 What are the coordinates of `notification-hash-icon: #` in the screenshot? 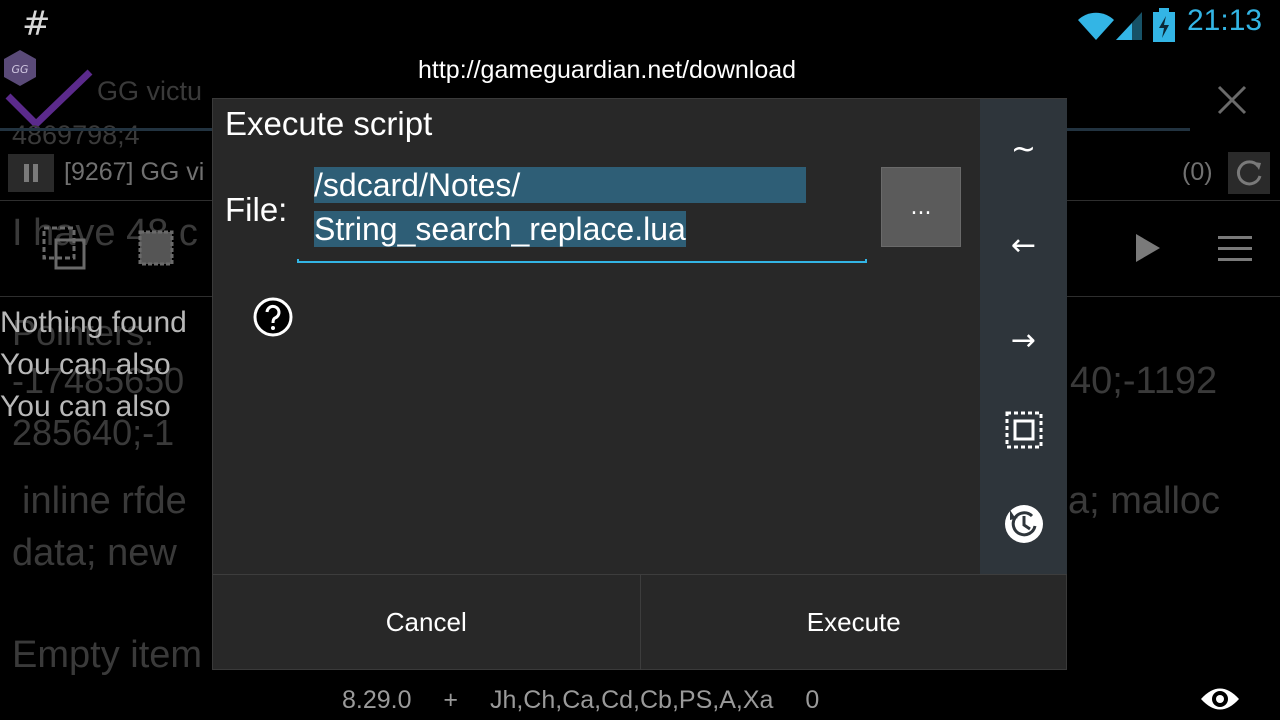 It's located at (36, 24).